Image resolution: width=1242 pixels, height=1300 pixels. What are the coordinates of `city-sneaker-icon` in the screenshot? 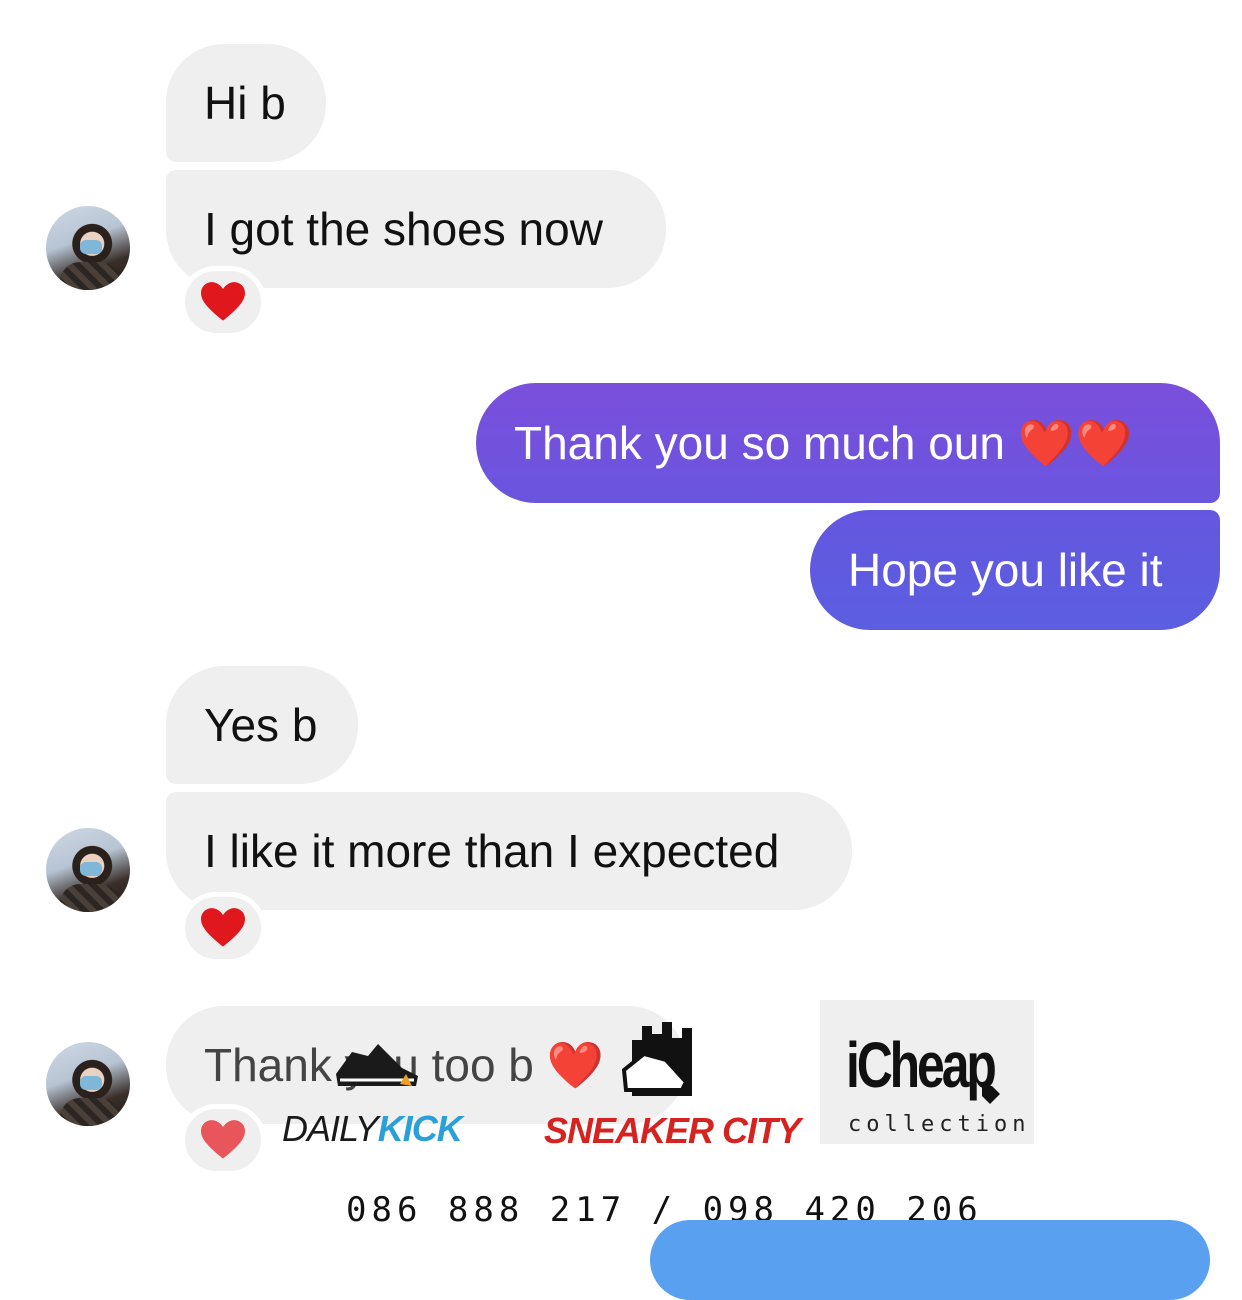 It's located at (657, 1059).